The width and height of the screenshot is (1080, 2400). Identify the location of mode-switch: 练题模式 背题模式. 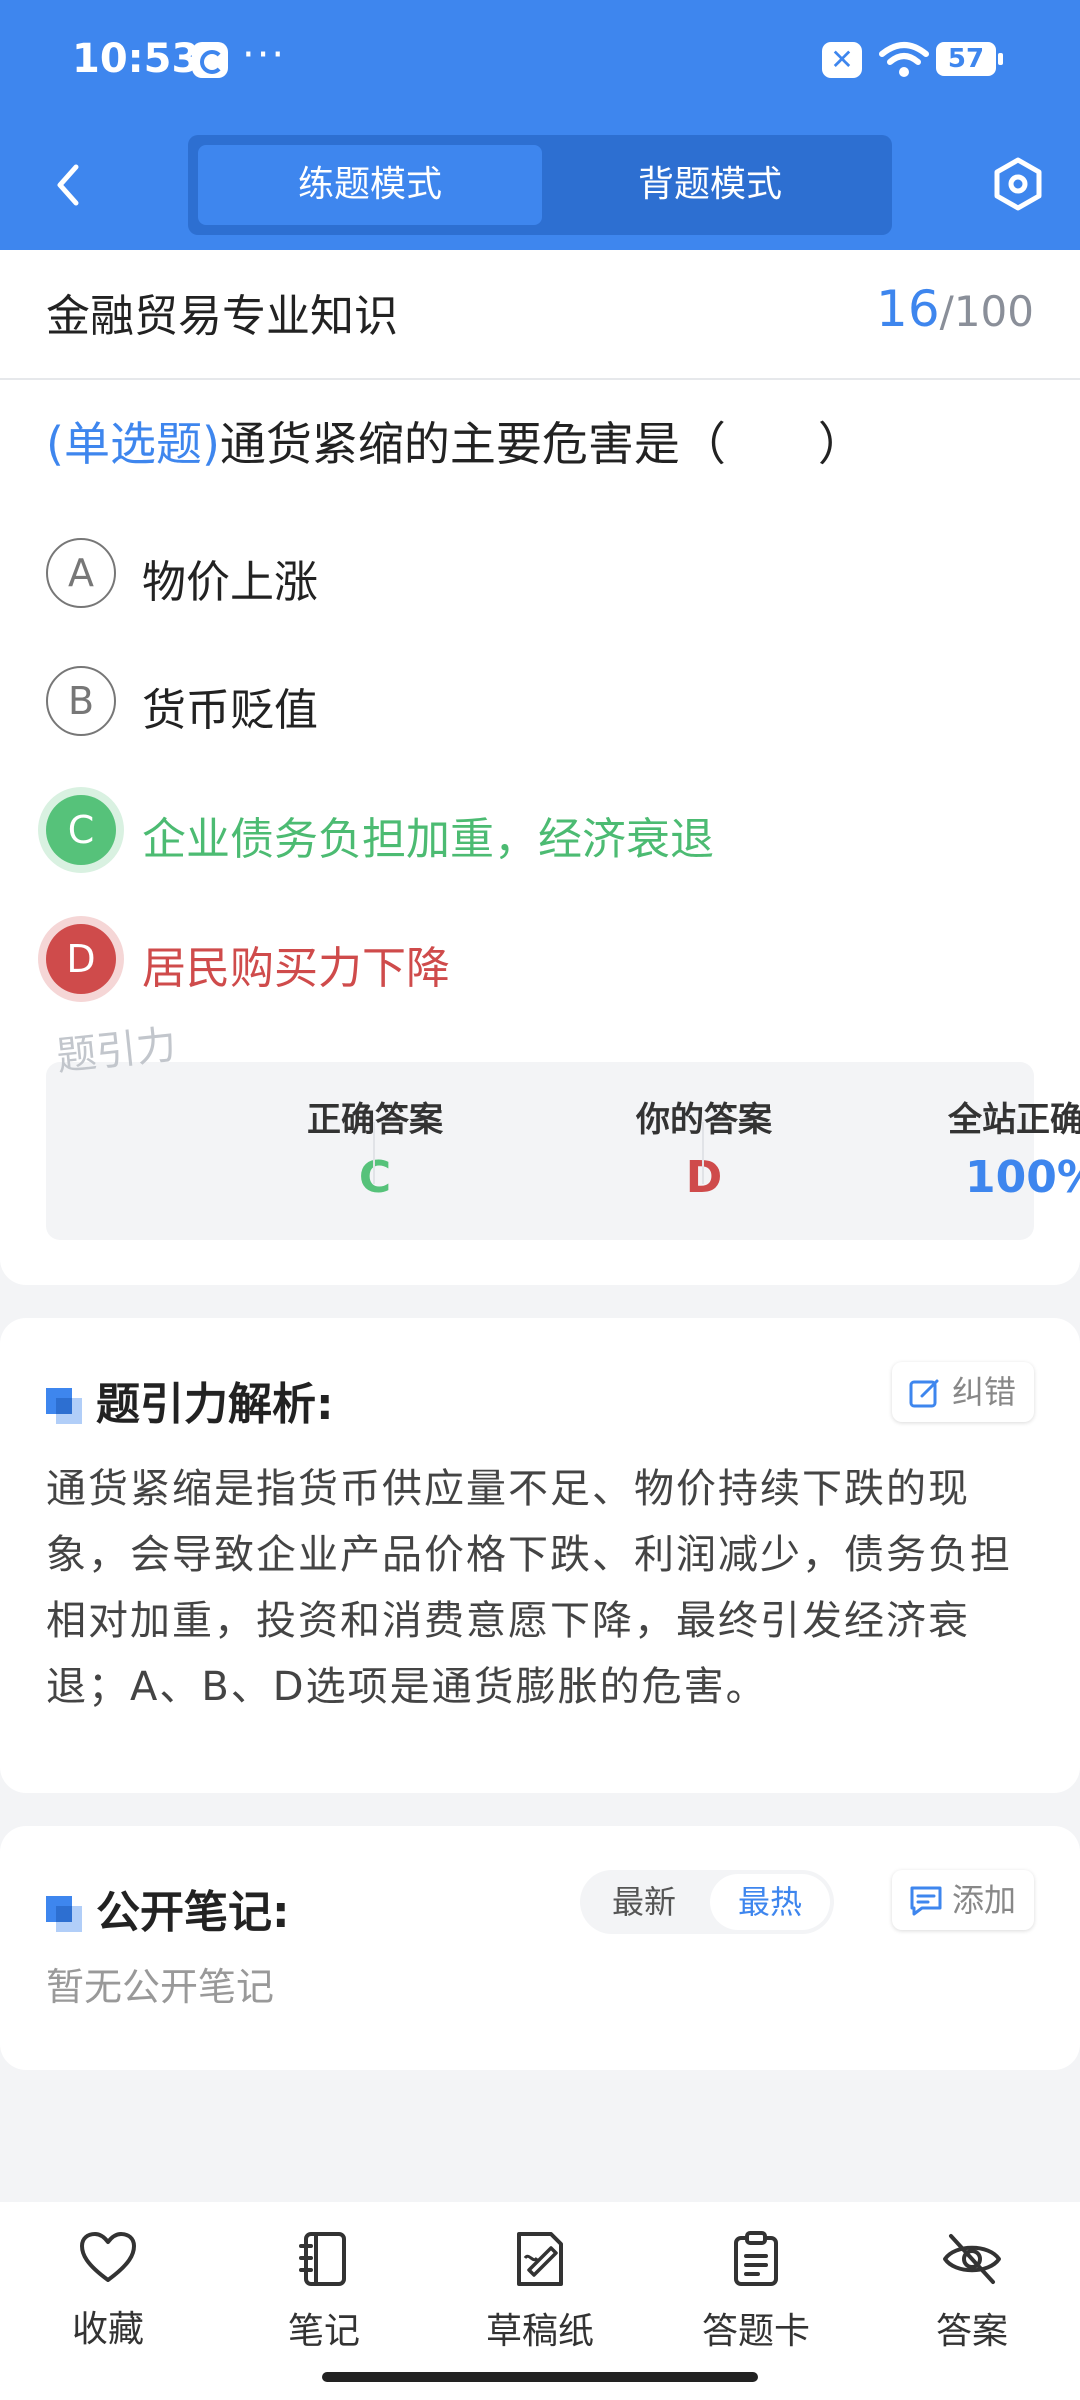
(540, 185).